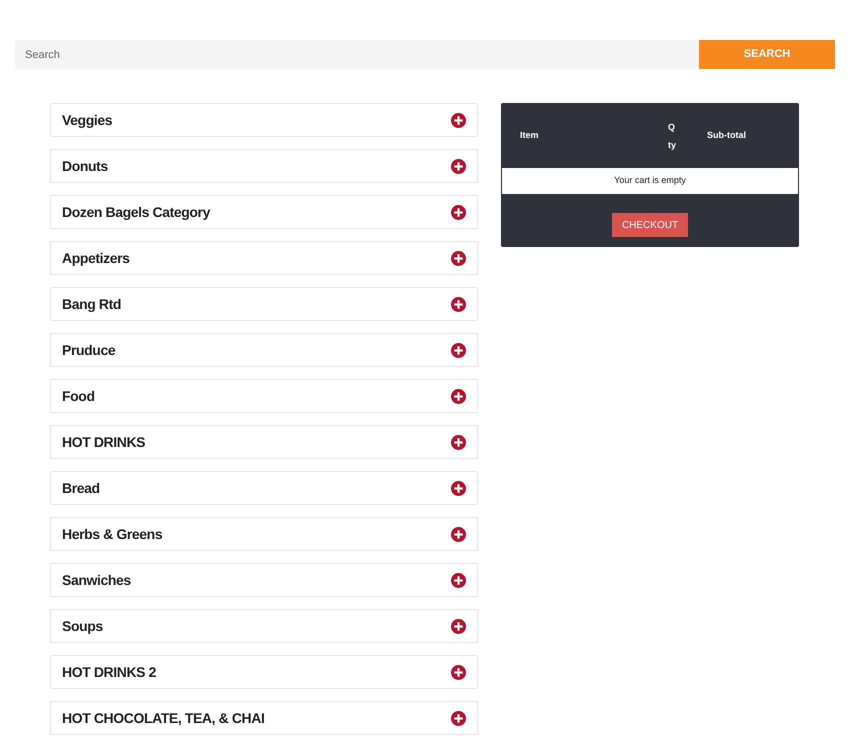 Image resolution: width=857 pixels, height=747 pixels. What do you see at coordinates (264, 396) in the screenshot?
I see `category-row: Food` at bounding box center [264, 396].